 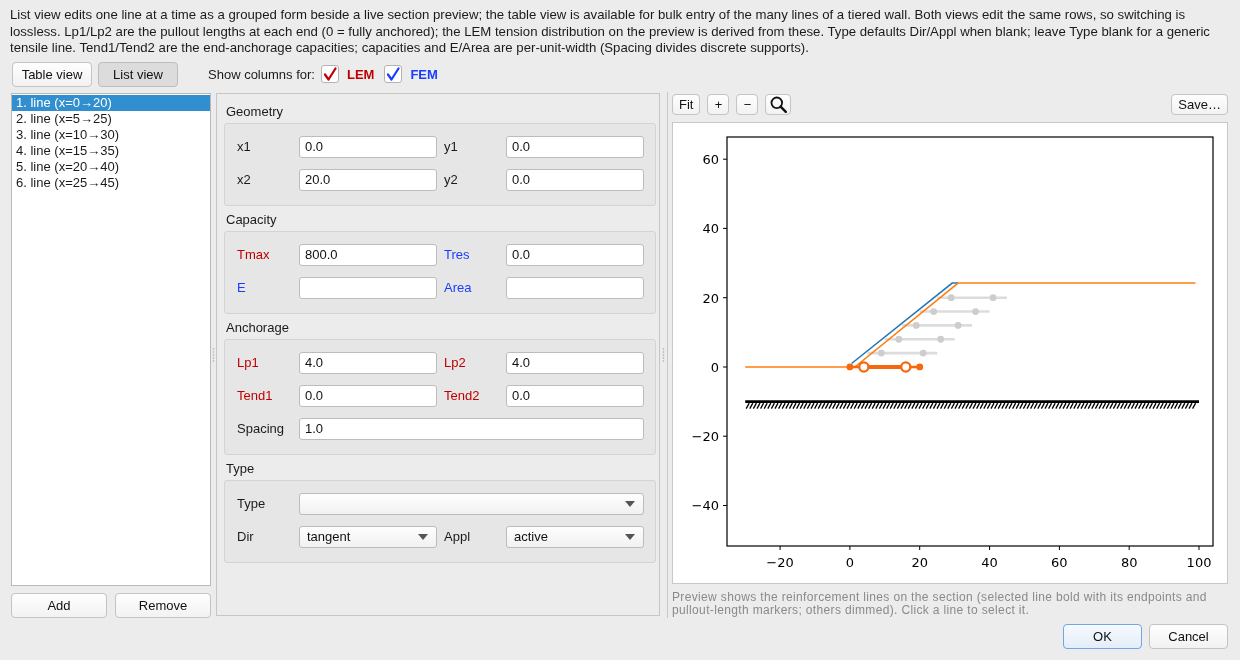 I want to click on x-tick-label: 60, so click(x=1059, y=562).